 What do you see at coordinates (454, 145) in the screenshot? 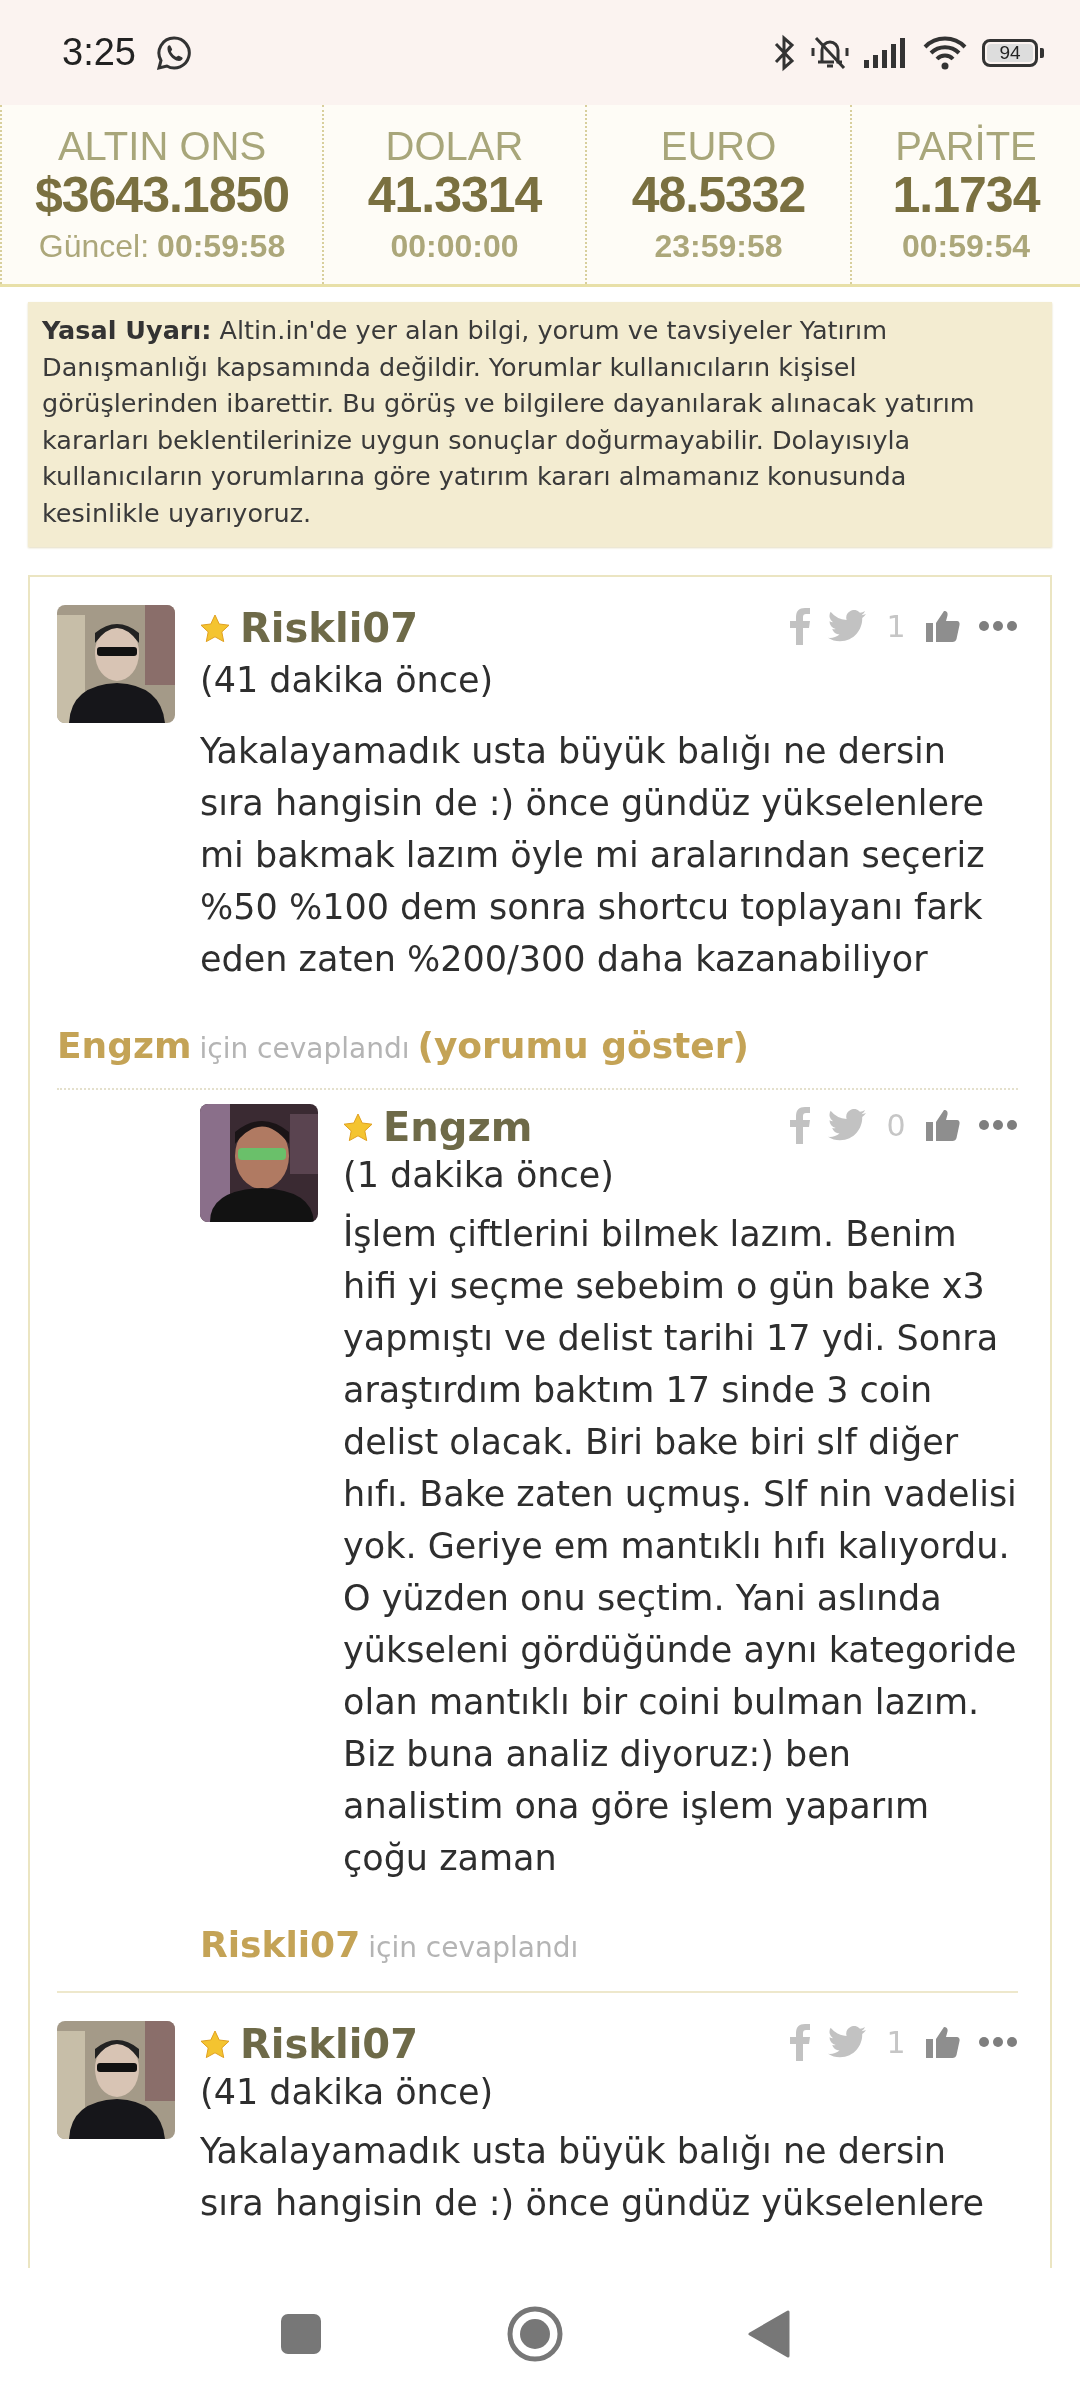
I see `ticker-label: DOLAR` at bounding box center [454, 145].